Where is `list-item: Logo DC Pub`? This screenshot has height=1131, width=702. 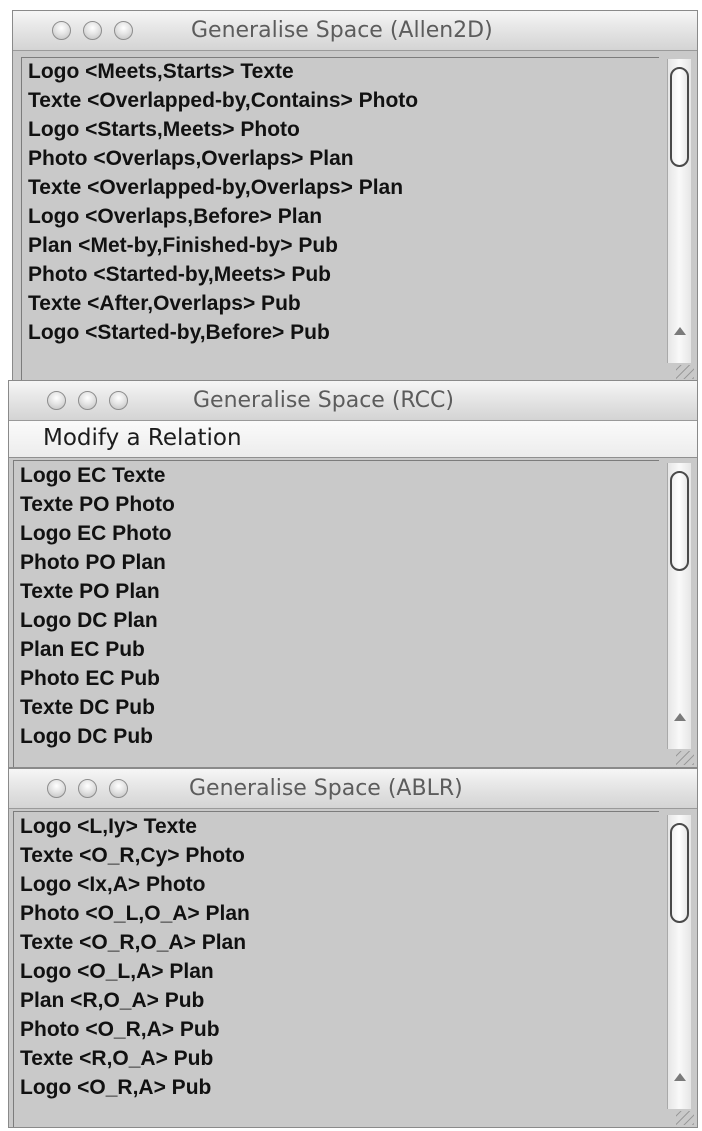 list-item: Logo DC Pub is located at coordinates (86, 737).